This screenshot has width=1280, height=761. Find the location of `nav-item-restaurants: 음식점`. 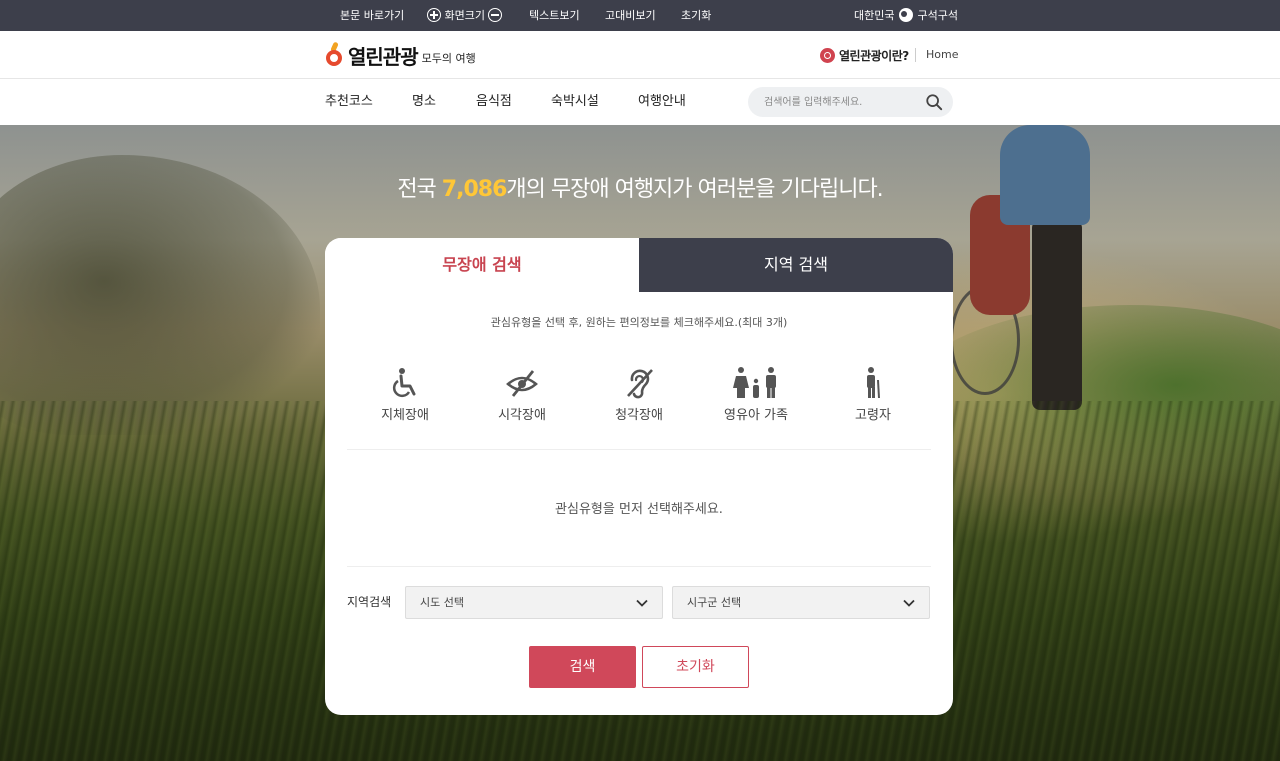

nav-item-restaurants: 음식점 is located at coordinates (494, 102).